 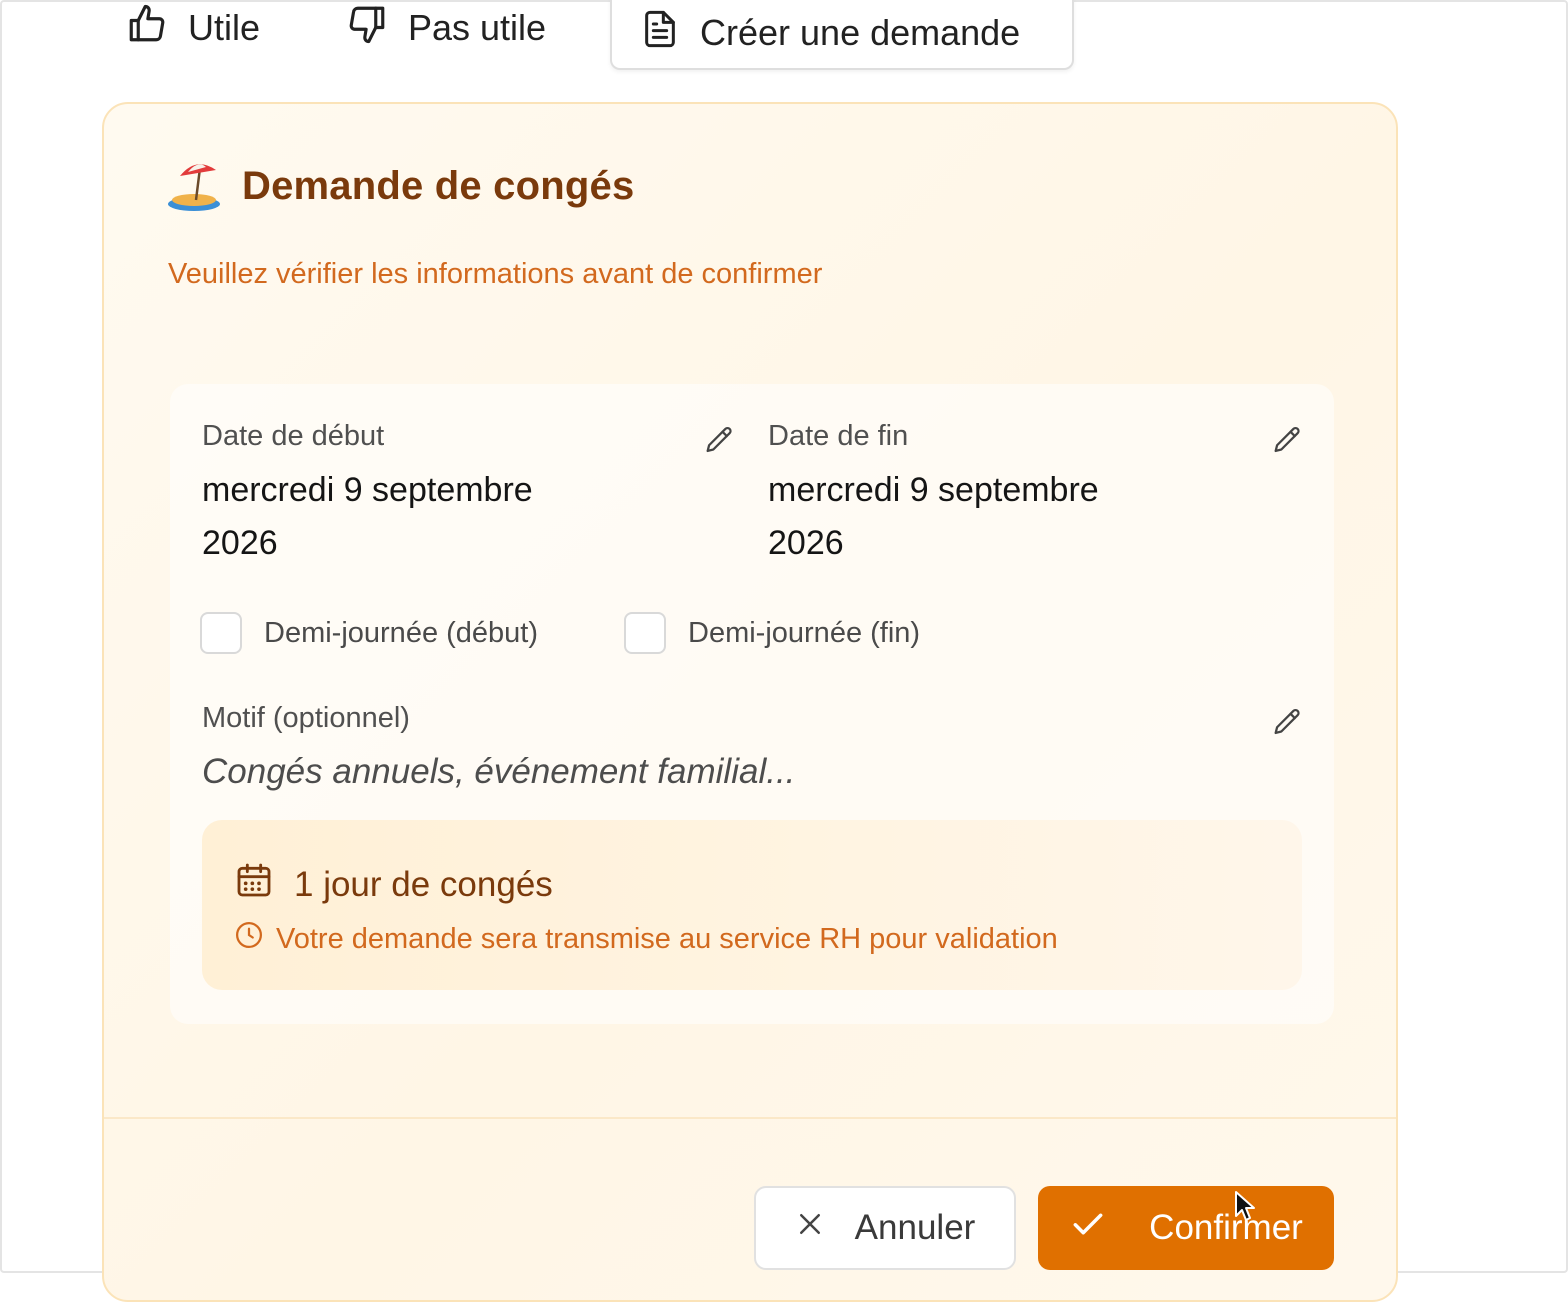 I want to click on start-date-label: Date de début, so click(x=293, y=436).